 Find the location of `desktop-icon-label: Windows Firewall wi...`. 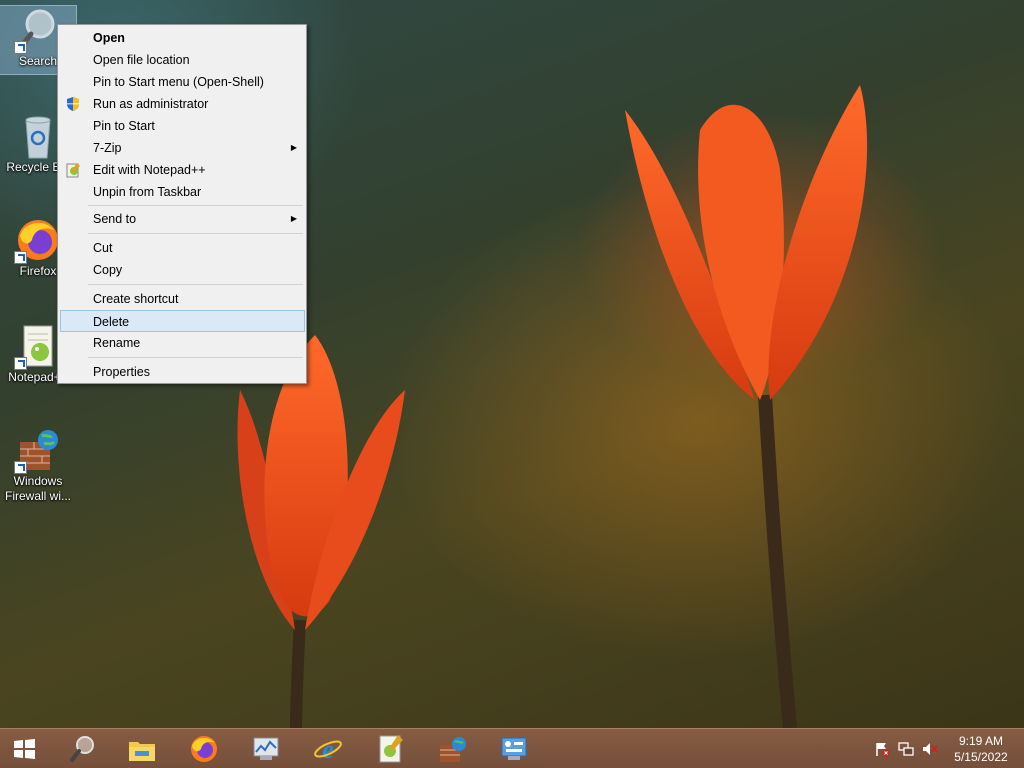

desktop-icon-label: Windows Firewall wi... is located at coordinates (37, 488).